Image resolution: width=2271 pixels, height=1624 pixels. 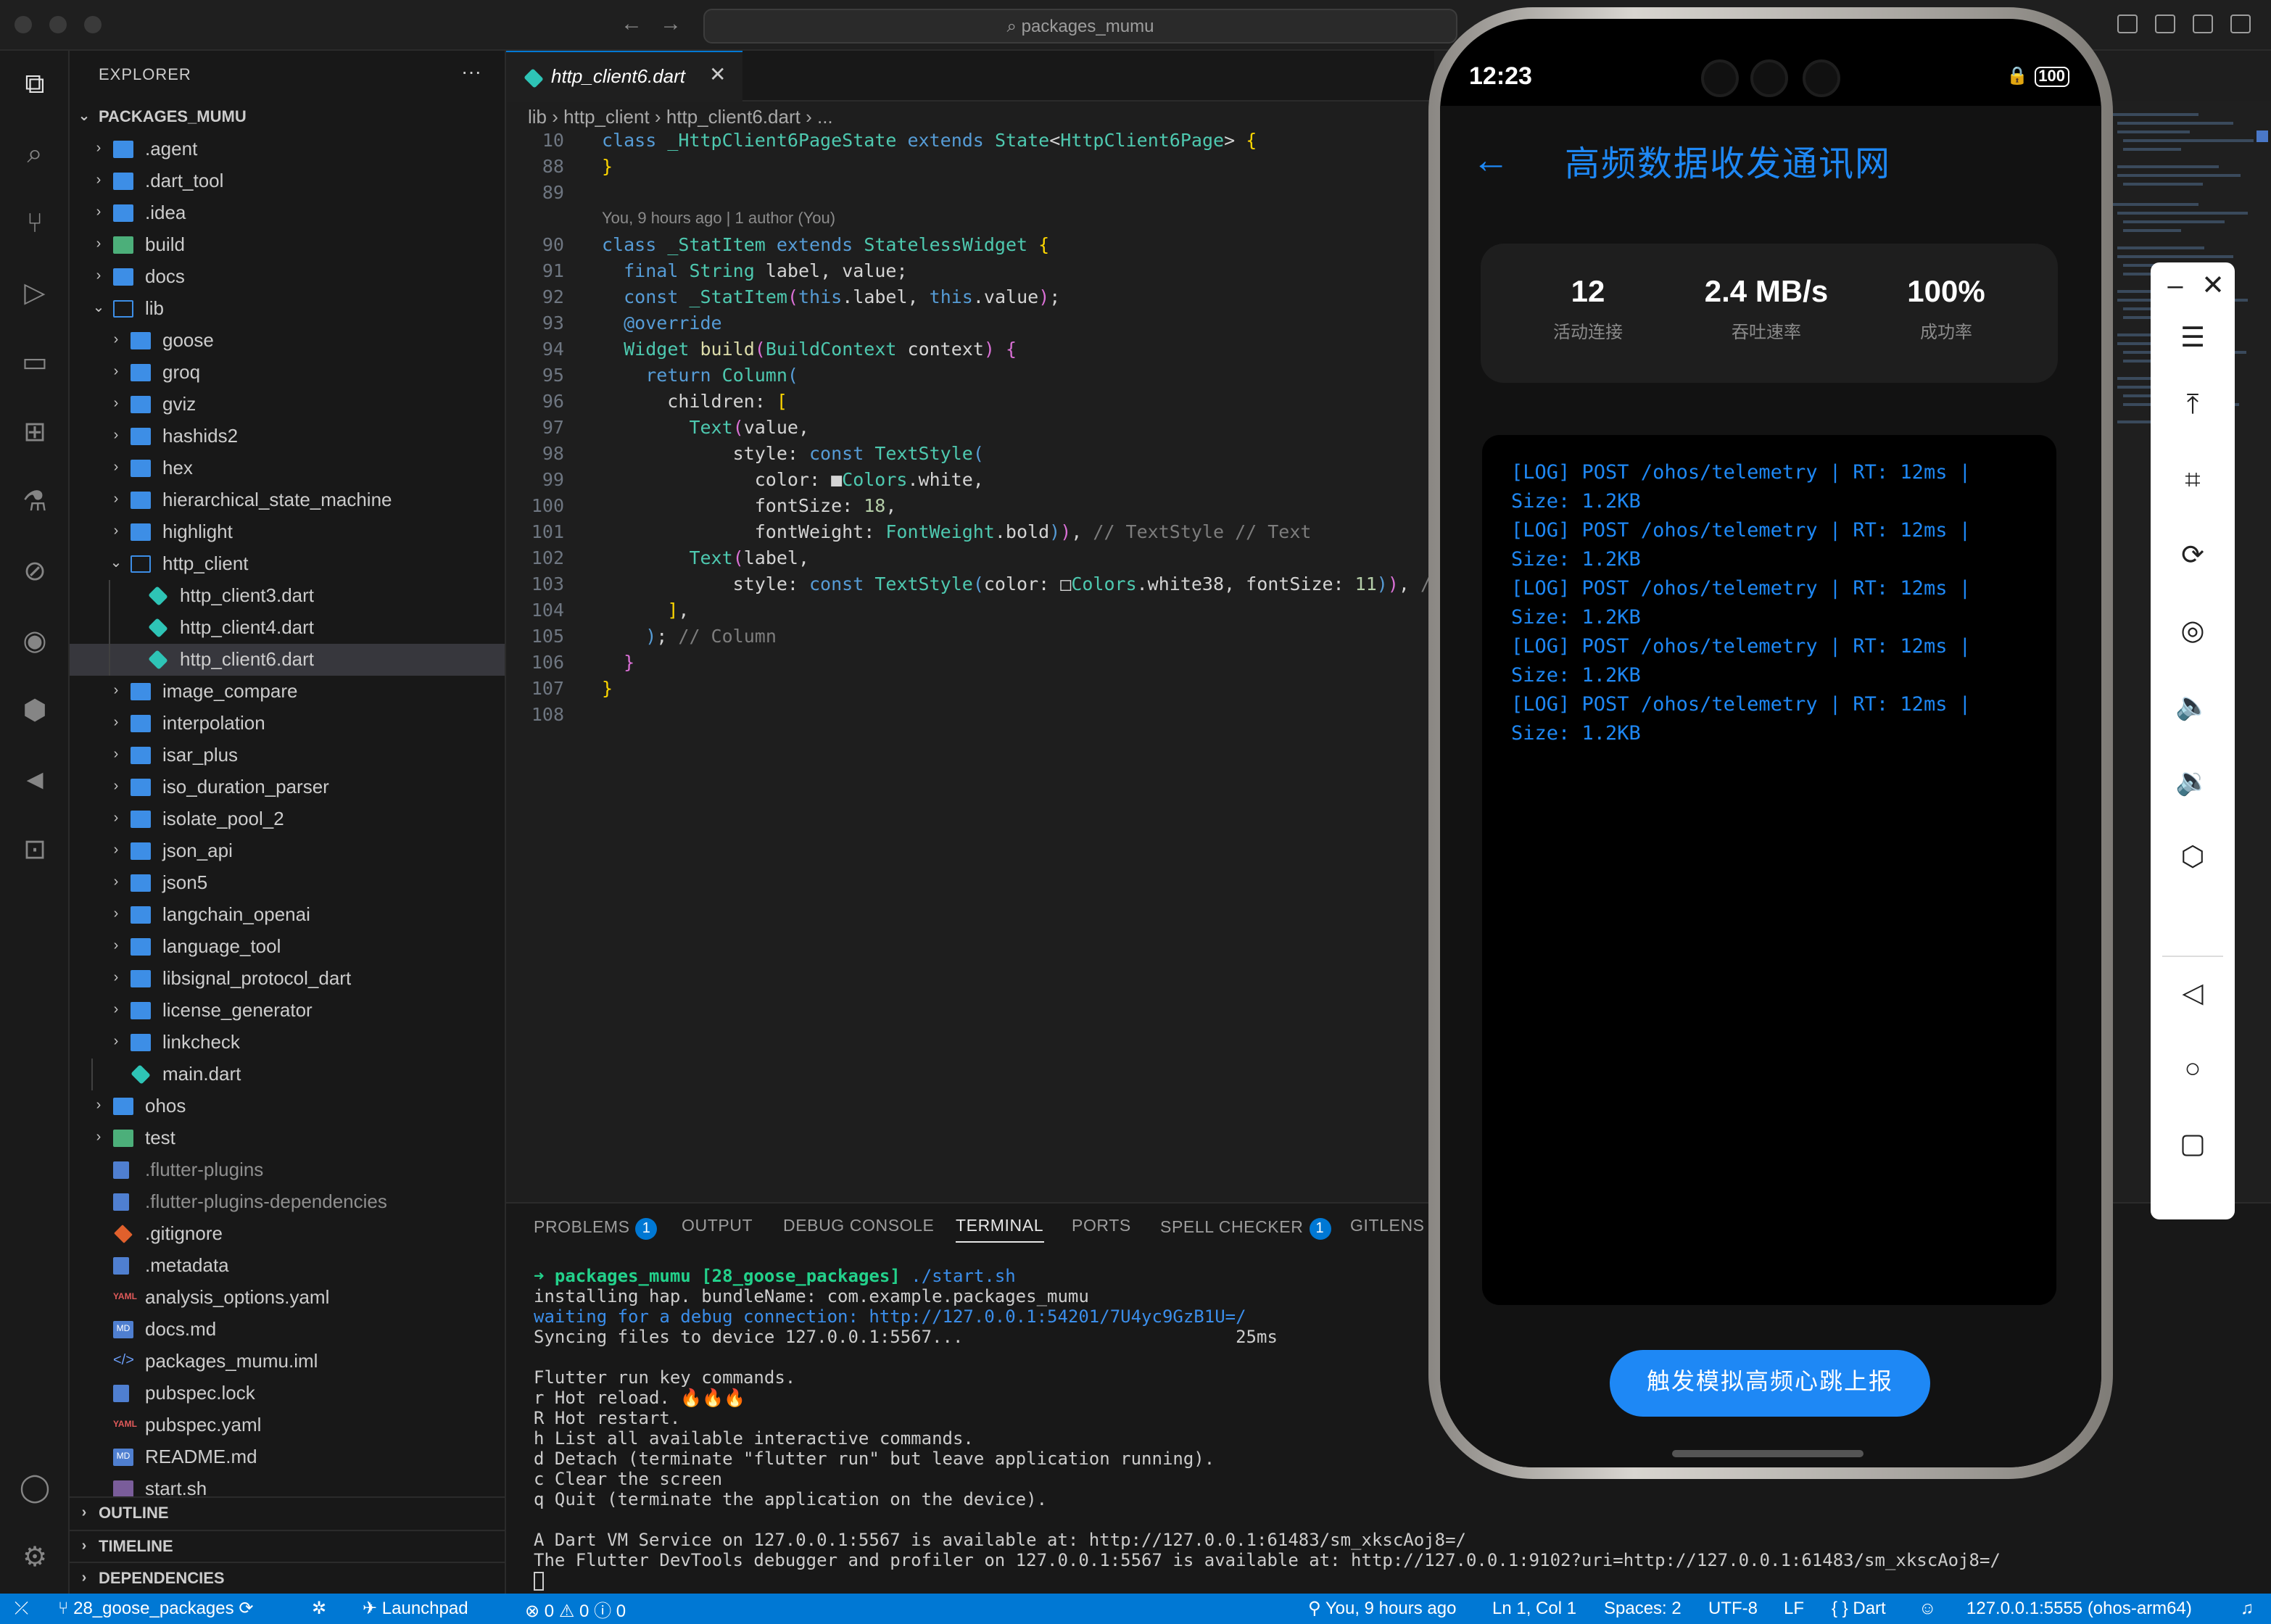 I want to click on tree-item: .flutter-plugins-dependencies, so click(x=287, y=1202).